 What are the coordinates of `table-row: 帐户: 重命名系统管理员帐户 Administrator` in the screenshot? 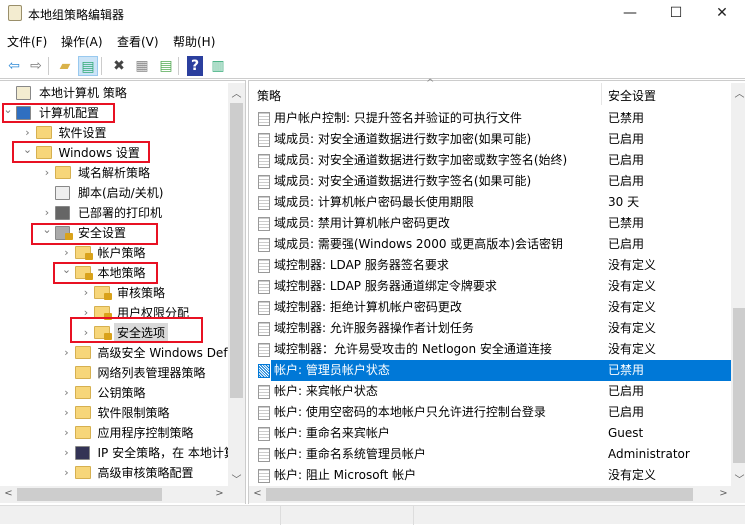 It's located at (490, 454).